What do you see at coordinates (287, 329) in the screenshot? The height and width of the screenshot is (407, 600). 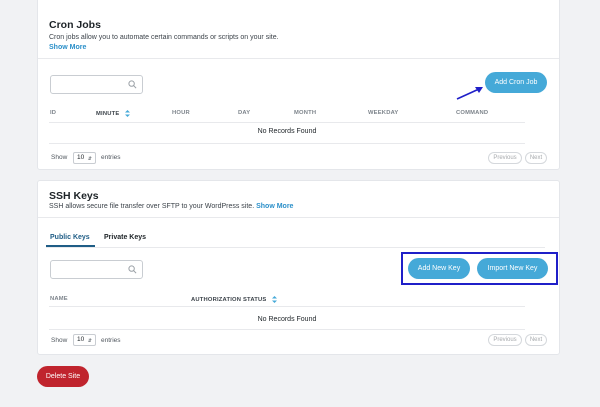 I see `ssh-table-footer-line` at bounding box center [287, 329].